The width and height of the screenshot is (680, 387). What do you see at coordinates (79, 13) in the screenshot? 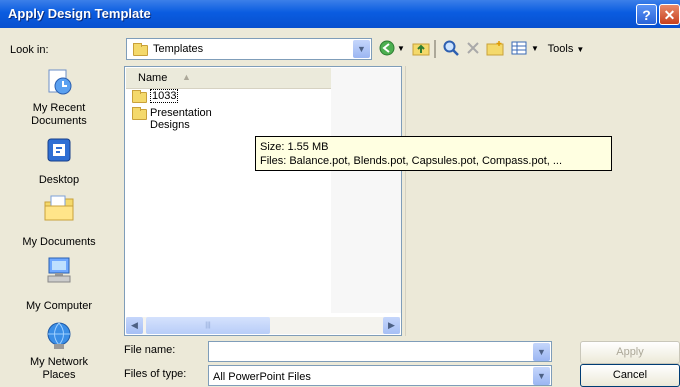
I see `window-title: Apply Design Template` at bounding box center [79, 13].